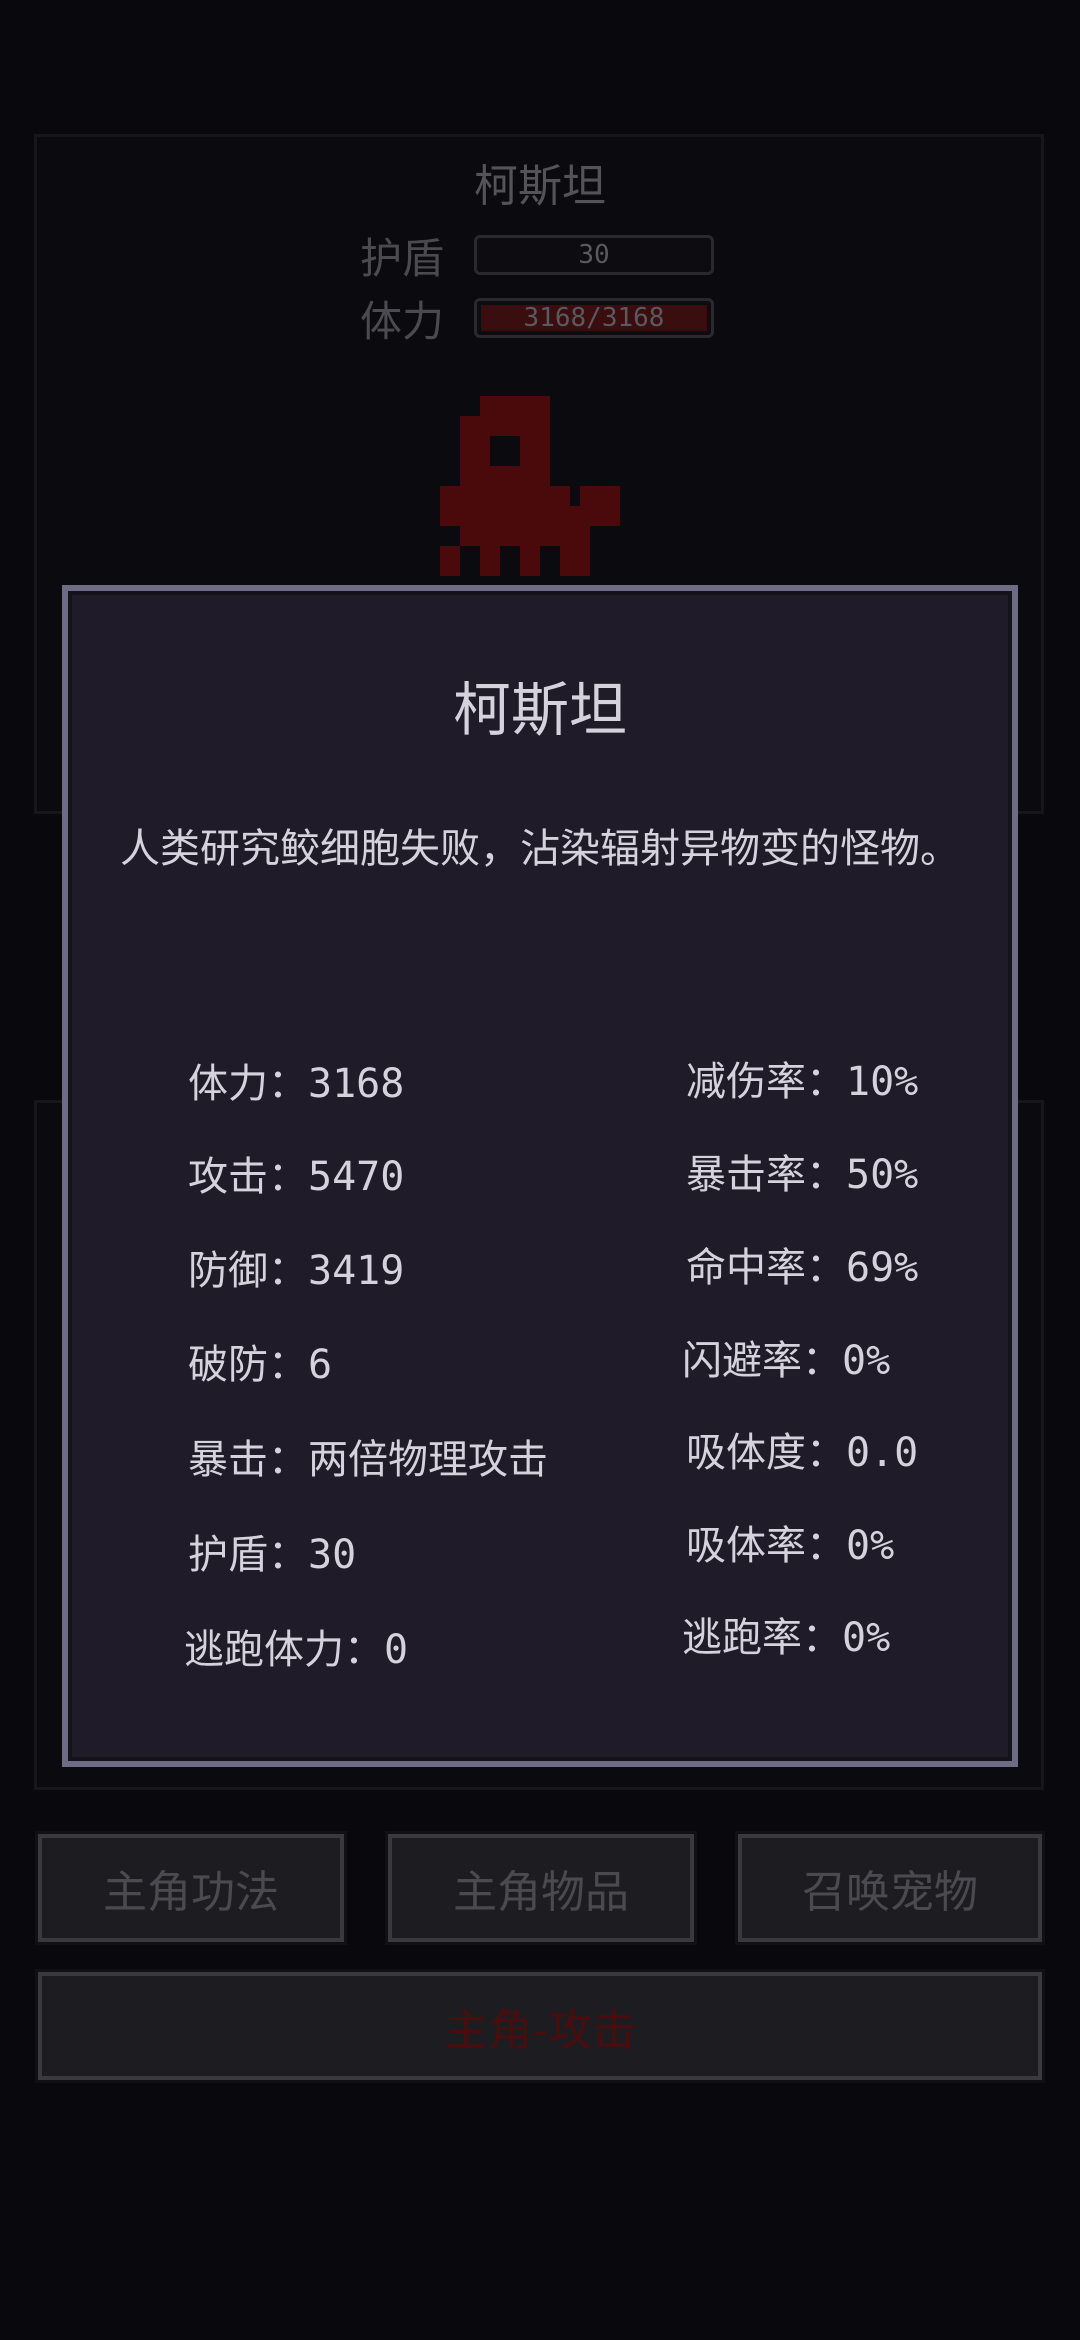 The width and height of the screenshot is (1080, 2340). I want to click on modal-title: 柯斯坦, so click(539, 710).